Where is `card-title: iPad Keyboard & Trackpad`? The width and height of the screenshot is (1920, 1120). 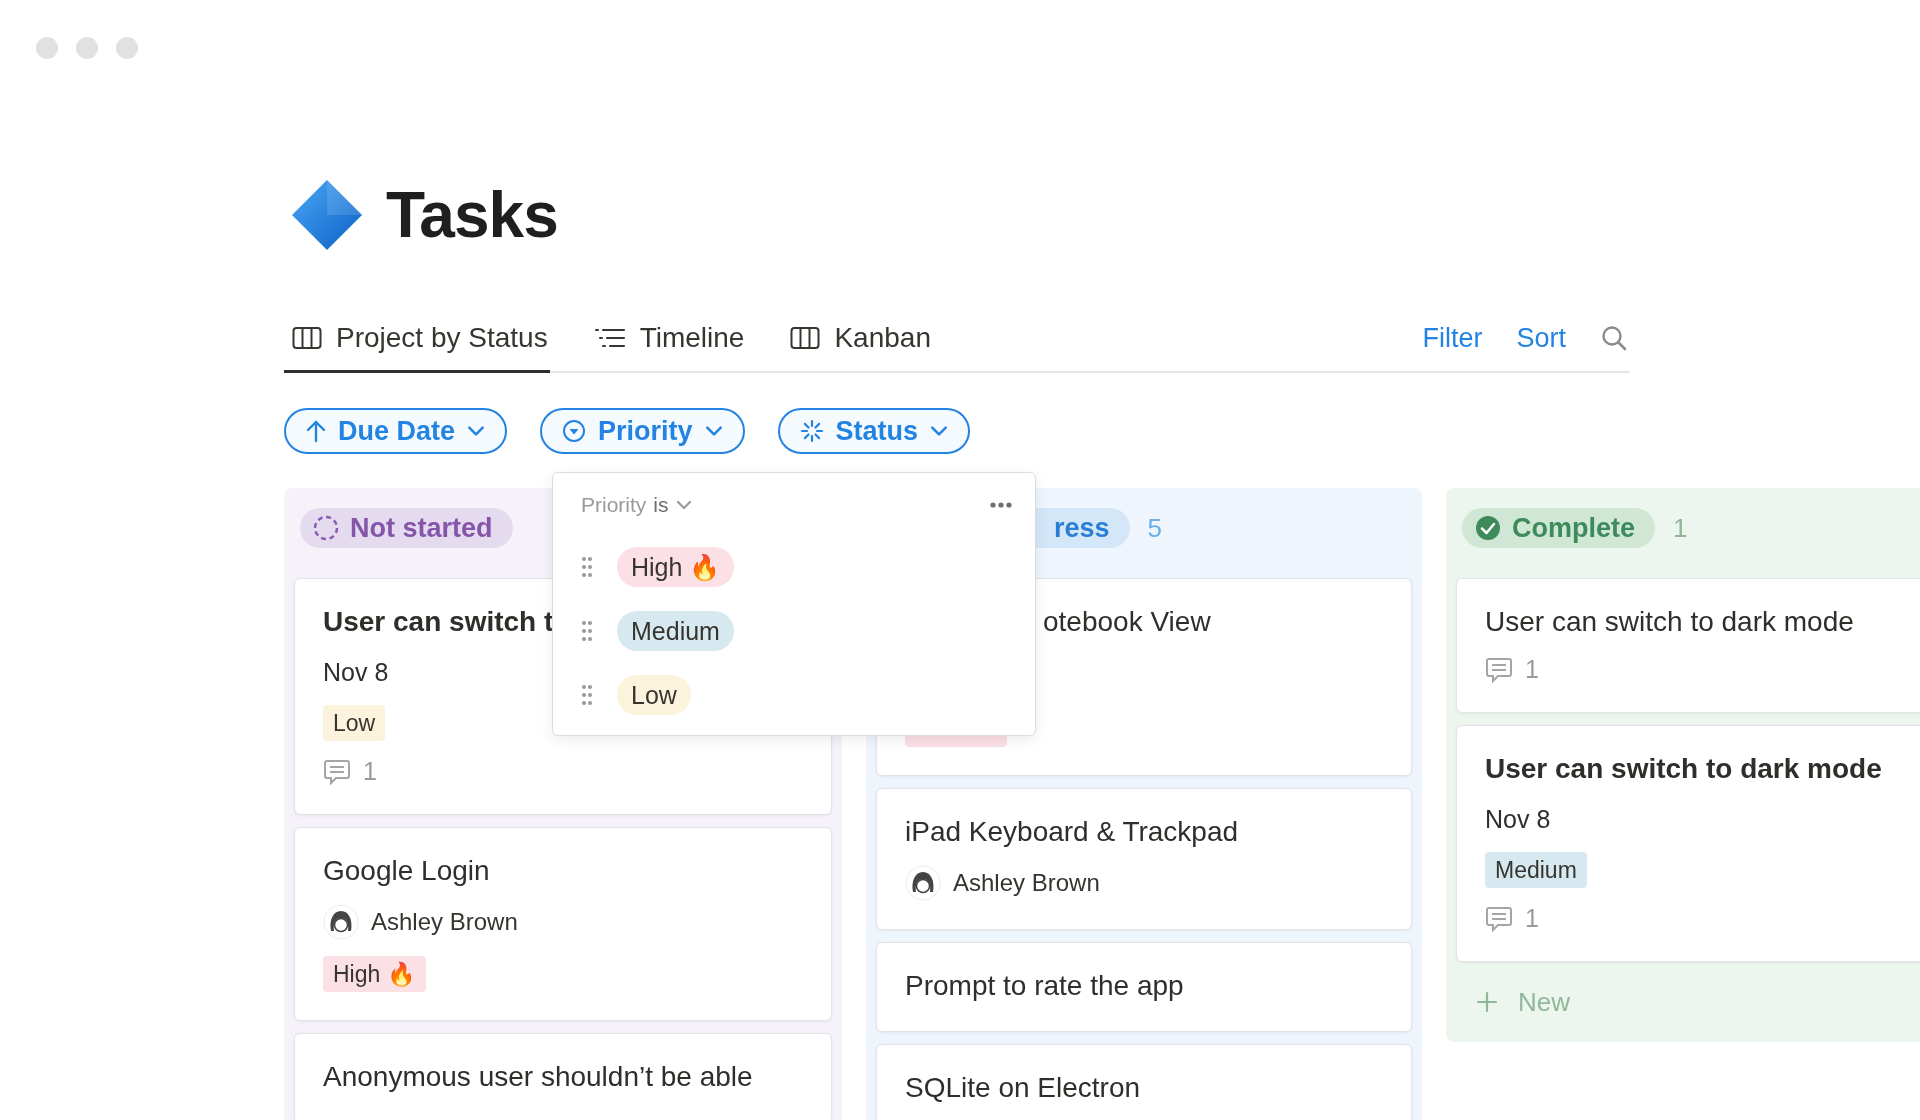
card-title: iPad Keyboard & Trackpad is located at coordinates (1072, 832).